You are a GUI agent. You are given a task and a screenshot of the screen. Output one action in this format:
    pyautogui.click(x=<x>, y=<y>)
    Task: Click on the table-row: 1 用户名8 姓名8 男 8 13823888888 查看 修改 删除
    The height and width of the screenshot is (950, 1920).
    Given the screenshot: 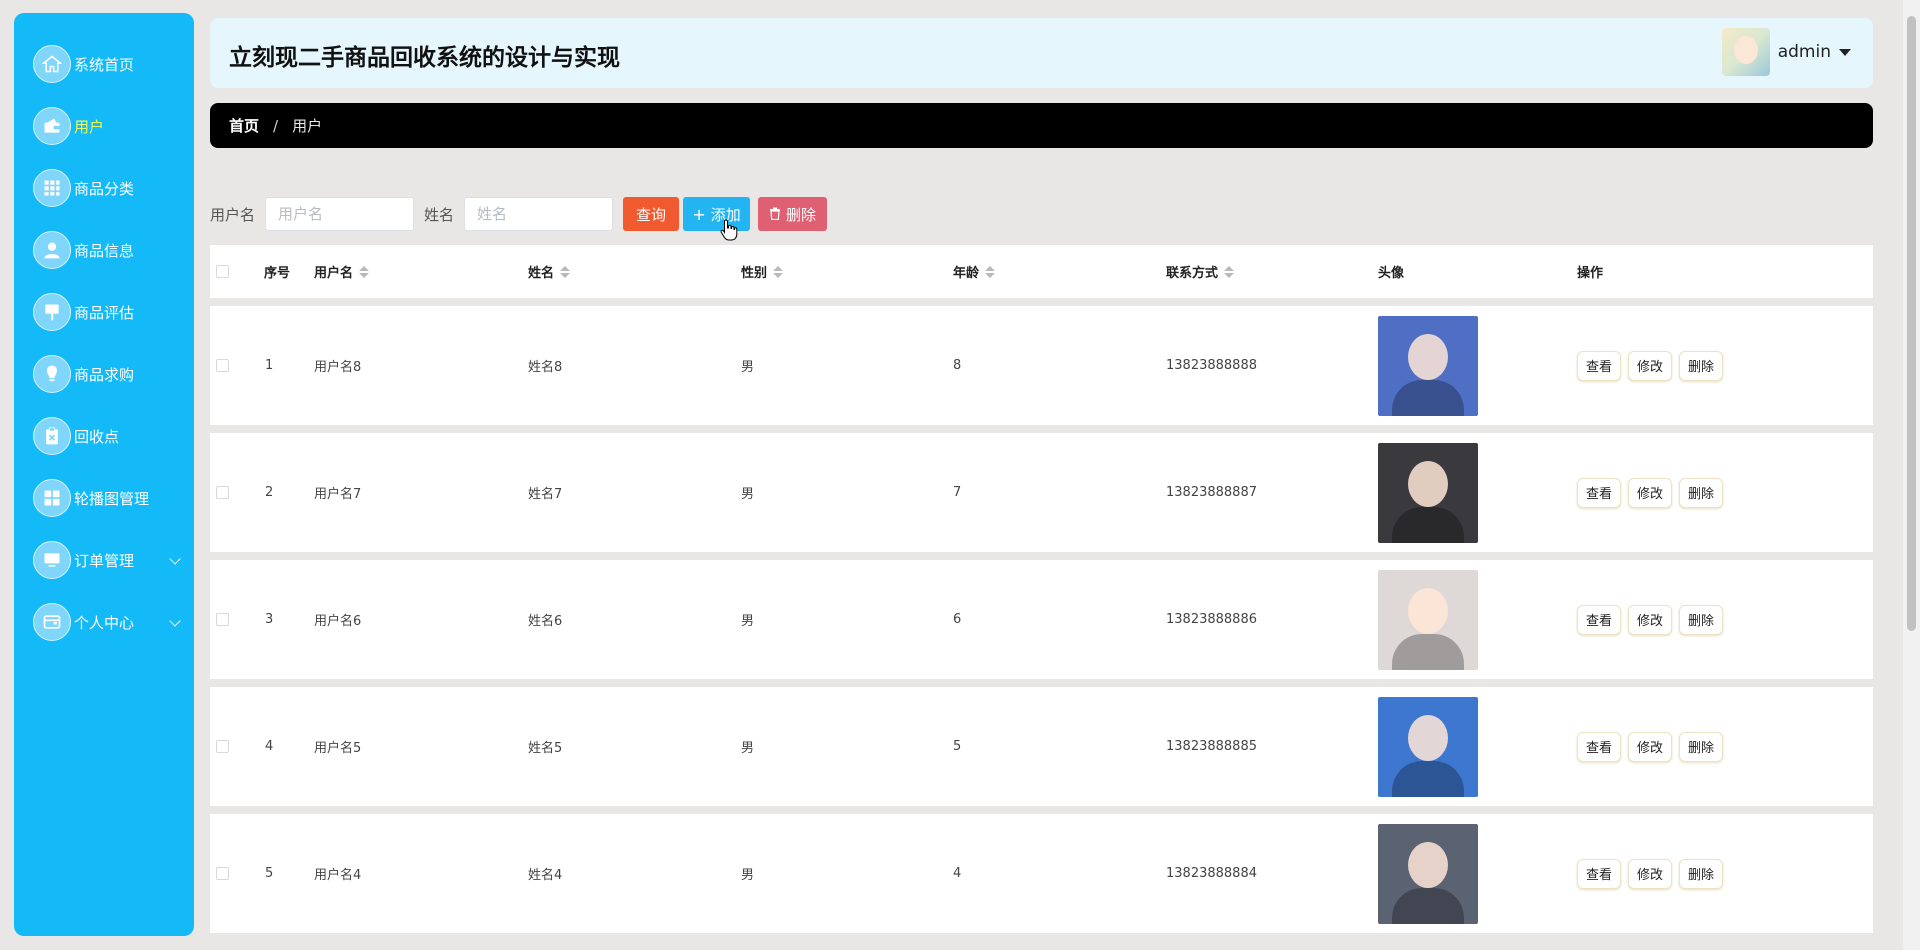 What is the action you would take?
    pyautogui.click(x=1041, y=365)
    